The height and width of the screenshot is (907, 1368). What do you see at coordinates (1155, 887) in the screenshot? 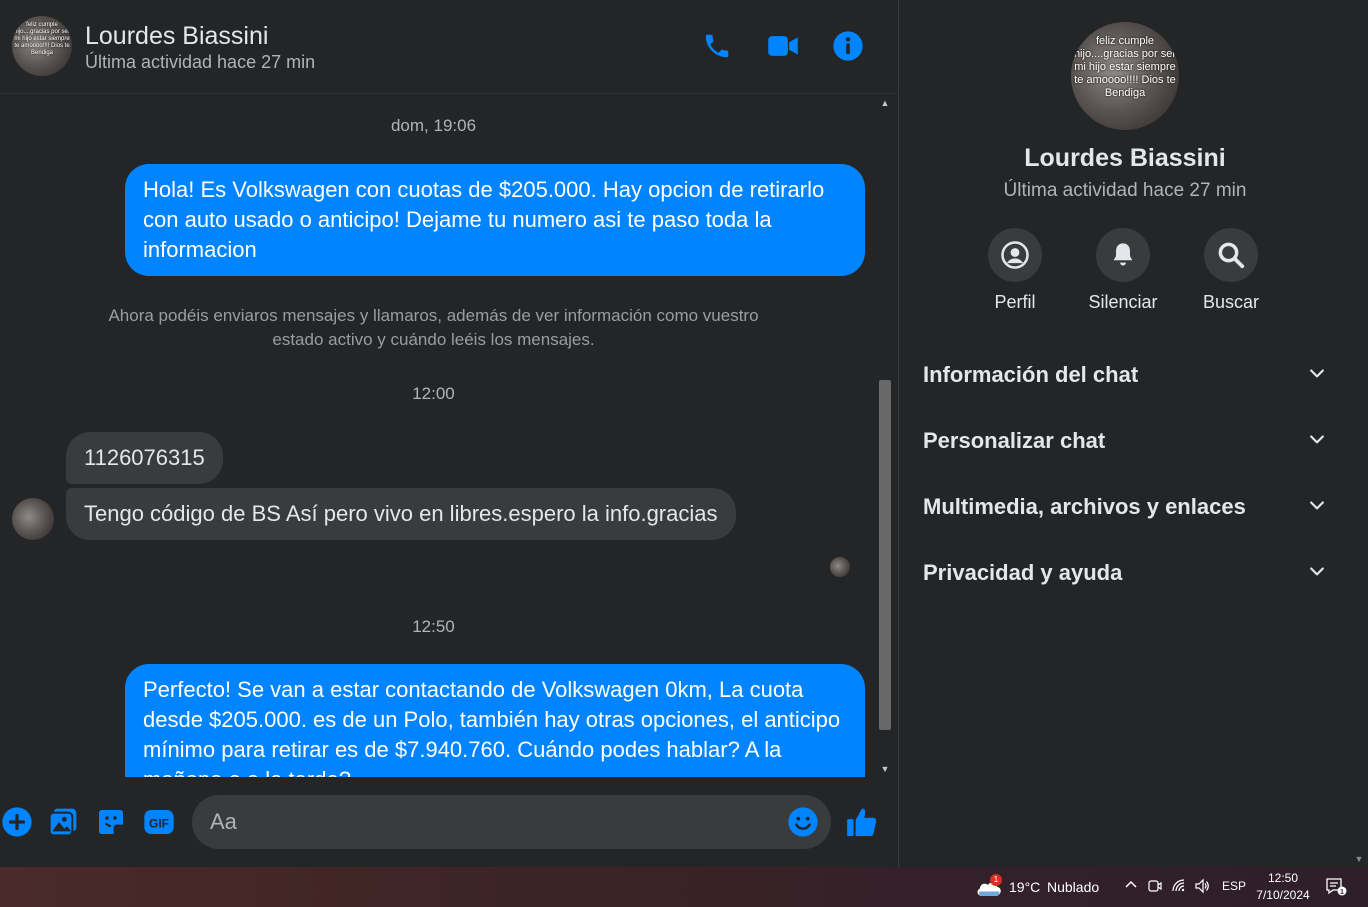
I see `meet-now-icon` at bounding box center [1155, 887].